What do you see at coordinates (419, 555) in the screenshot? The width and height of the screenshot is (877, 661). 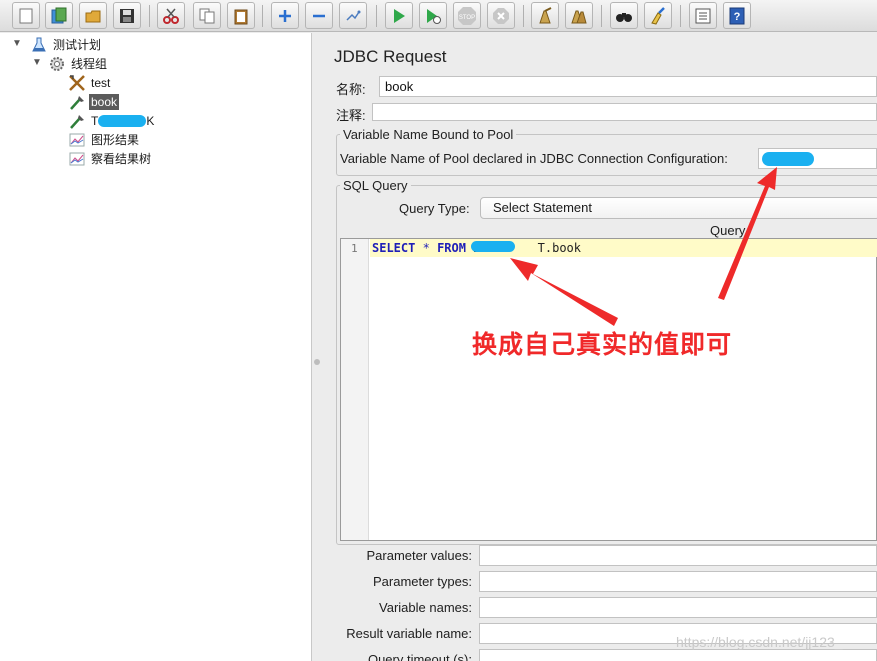 I see `parameter-values-label: Parameter values:` at bounding box center [419, 555].